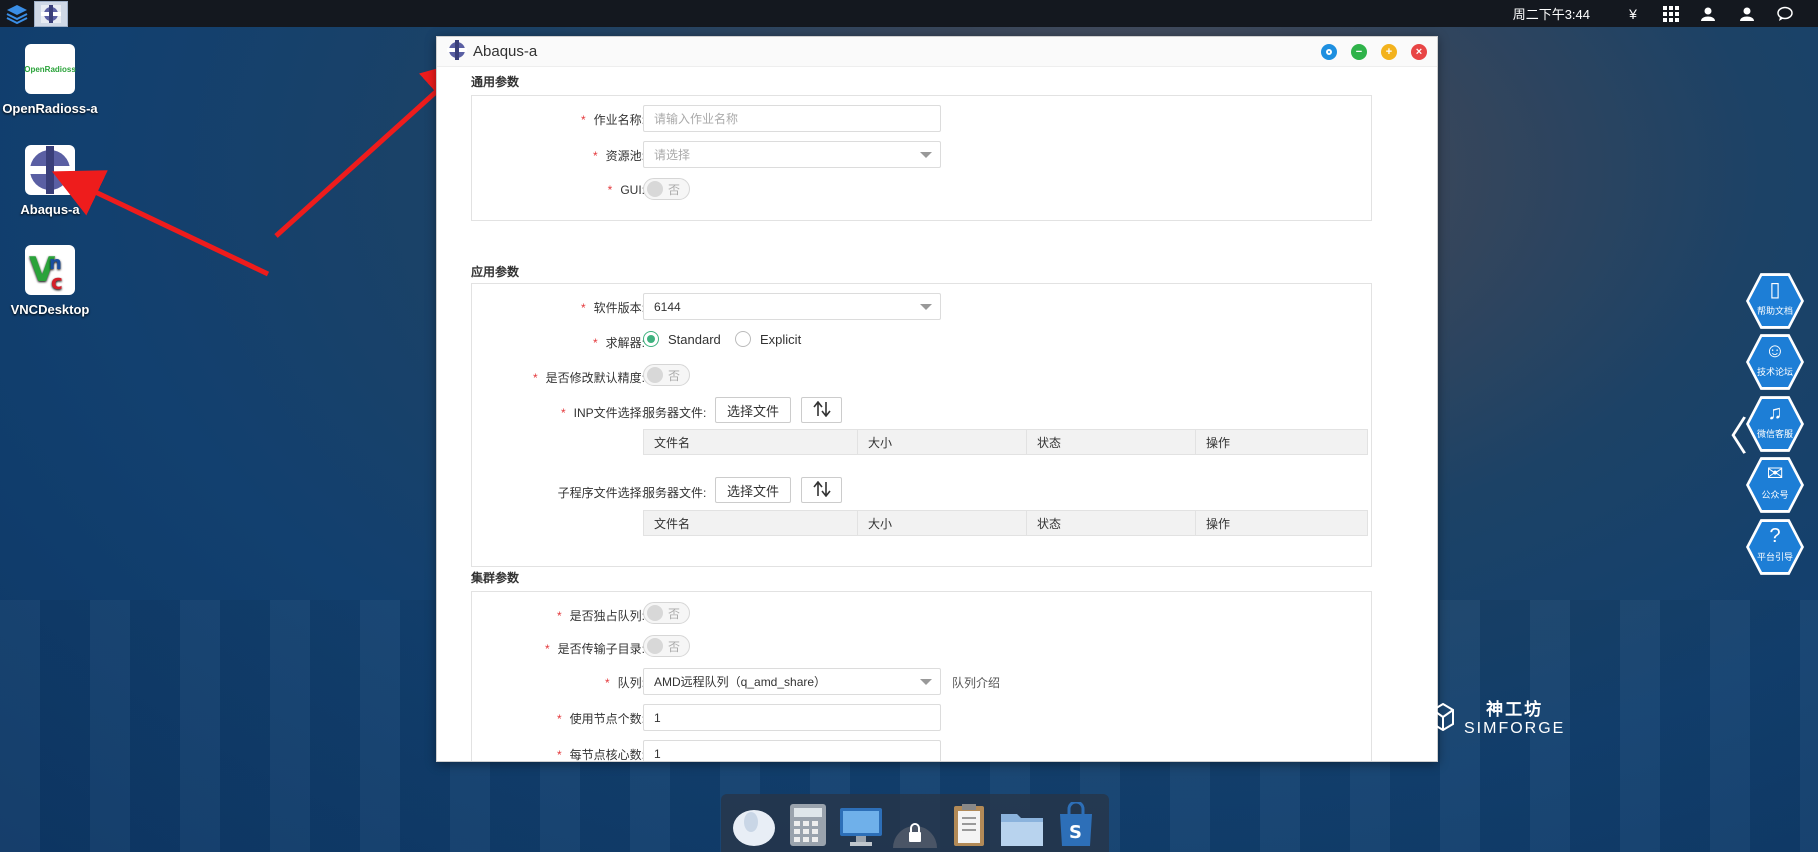 The image size is (1818, 852). Describe the element at coordinates (1775, 413) in the screenshot. I see `headset-icon: ♫` at that location.